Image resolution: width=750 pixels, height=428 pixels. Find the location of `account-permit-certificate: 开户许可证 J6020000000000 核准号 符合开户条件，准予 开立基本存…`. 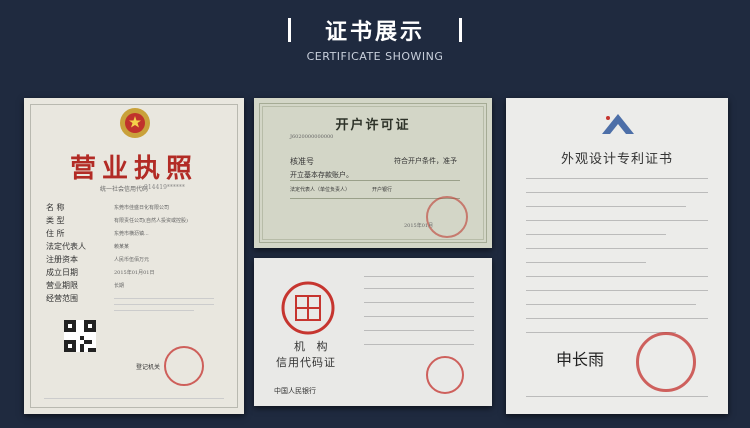

account-permit-certificate: 开户许可证 J6020000000000 核准号 符合开户条件，准予 开立基本存… is located at coordinates (373, 173).